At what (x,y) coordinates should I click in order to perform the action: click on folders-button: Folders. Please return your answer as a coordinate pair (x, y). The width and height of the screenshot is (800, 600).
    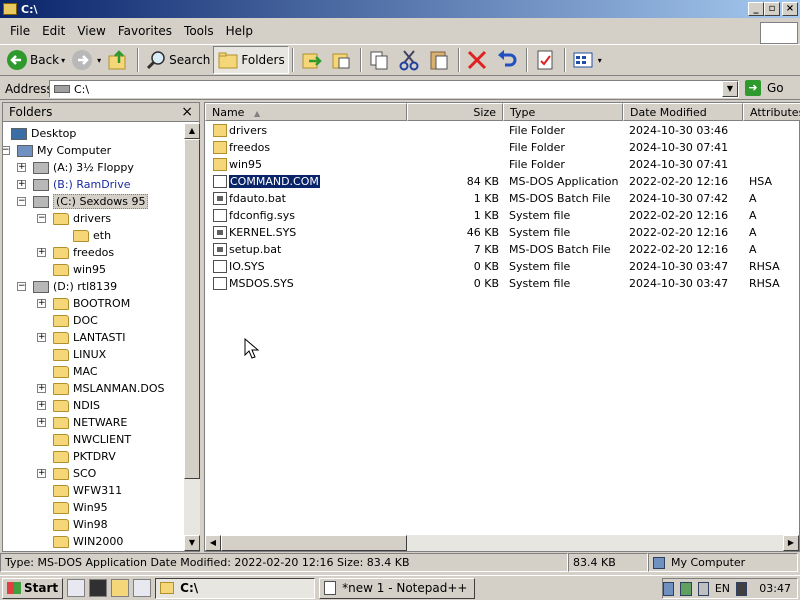
    Looking at the image, I should click on (251, 60).